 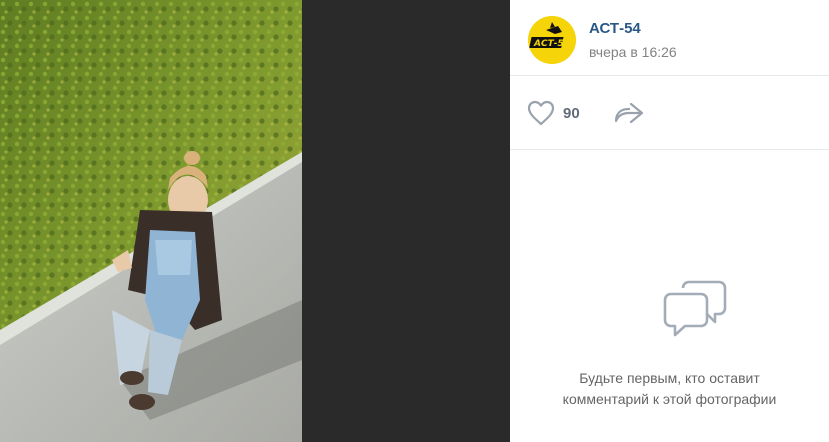 I want to click on share-arrow-icon, so click(x=629, y=113).